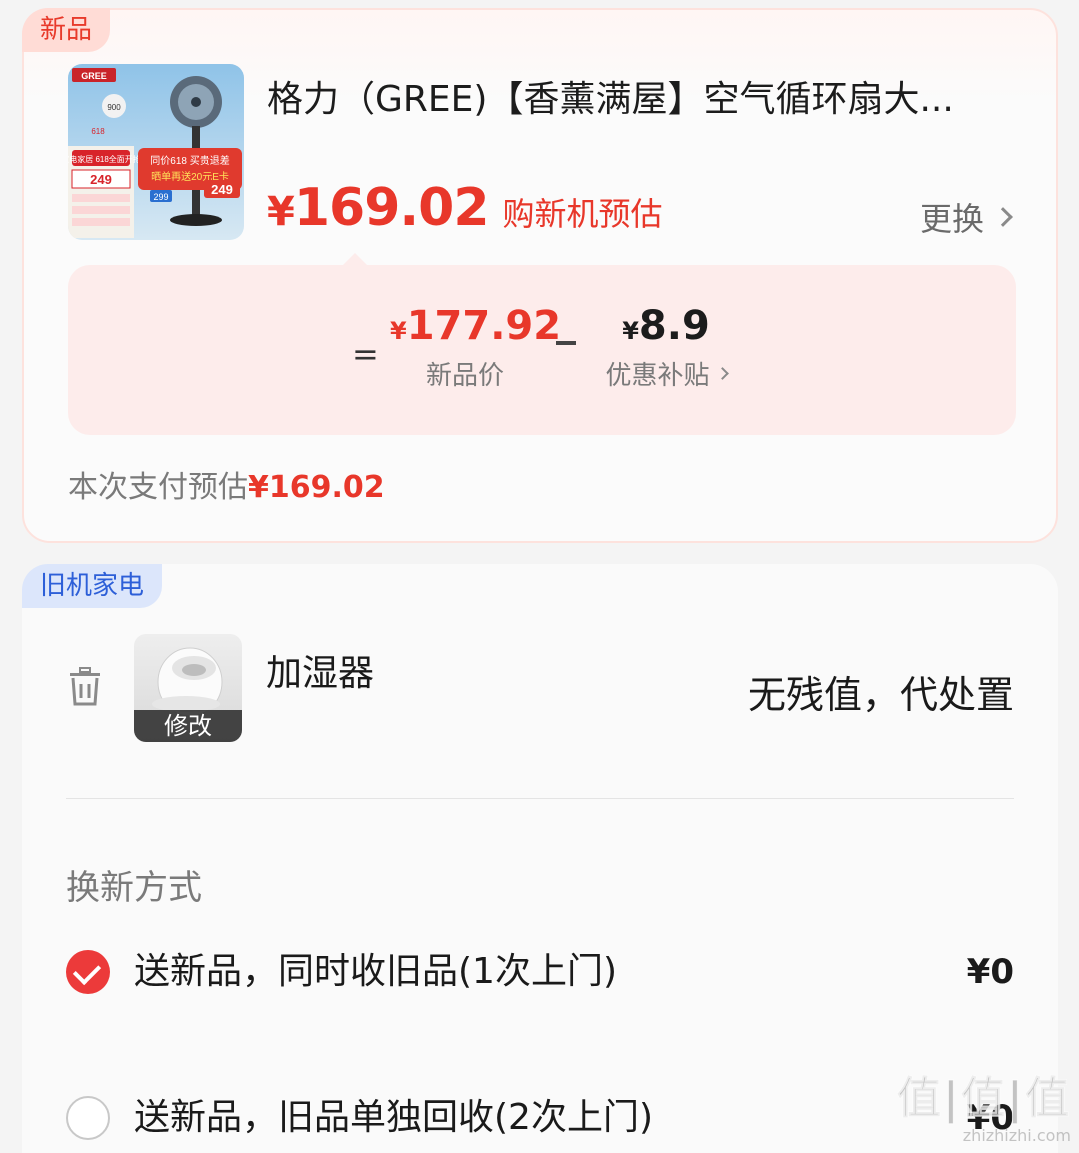 Image resolution: width=1079 pixels, height=1153 pixels. I want to click on equals-sign: =, so click(365, 354).